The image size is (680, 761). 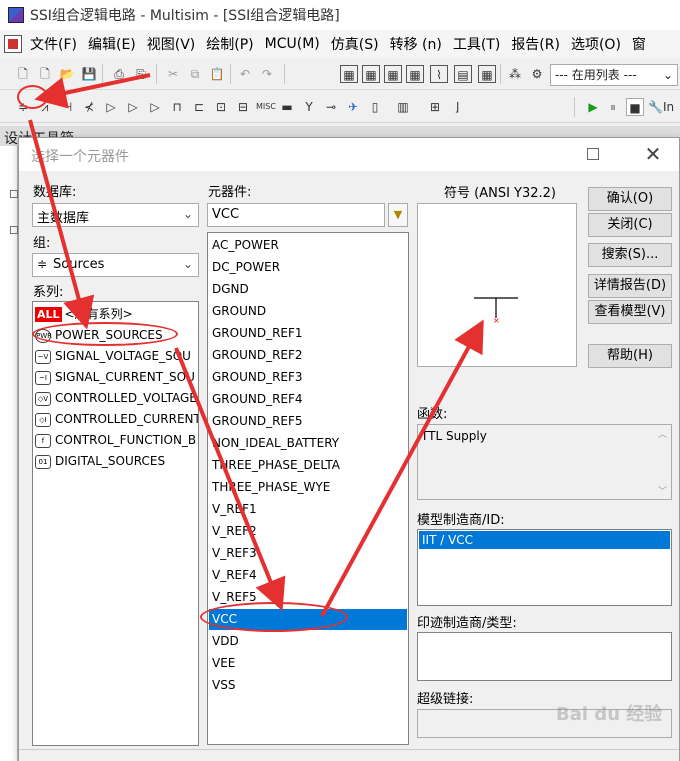 I want to click on arrow-to-symbol, so click(x=402, y=468).